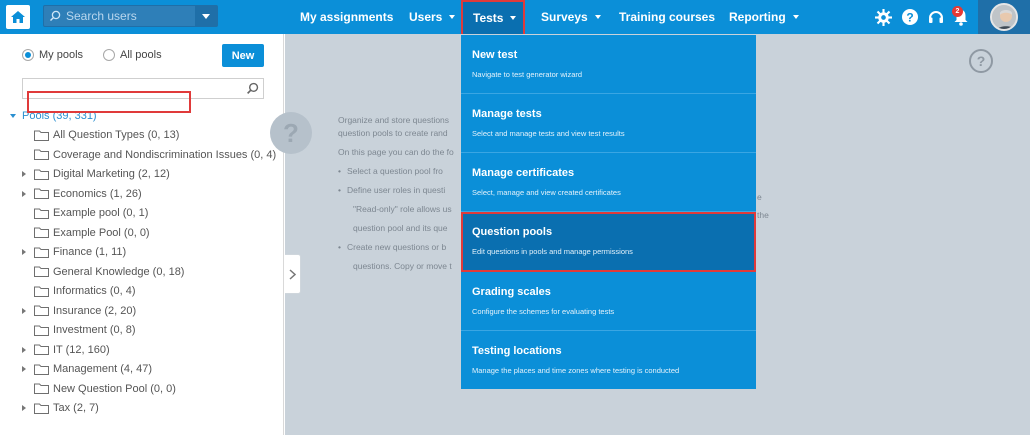  I want to click on pool-item-label: Finance (1, 11), so click(90, 252).